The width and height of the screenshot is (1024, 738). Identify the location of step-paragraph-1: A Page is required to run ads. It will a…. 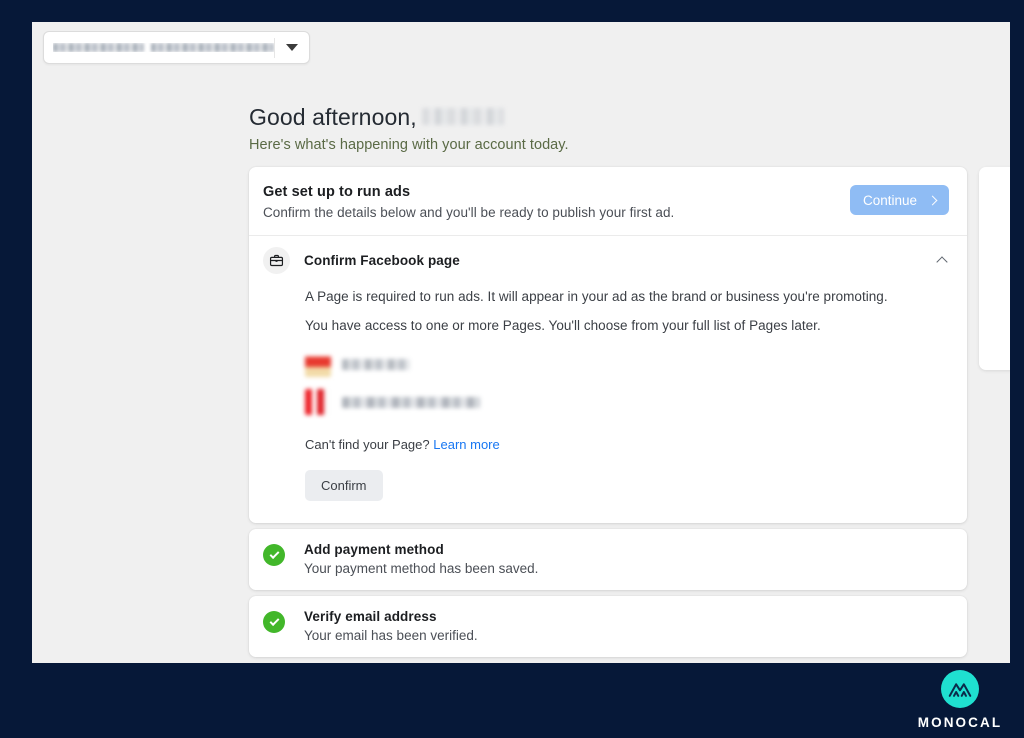
(596, 296).